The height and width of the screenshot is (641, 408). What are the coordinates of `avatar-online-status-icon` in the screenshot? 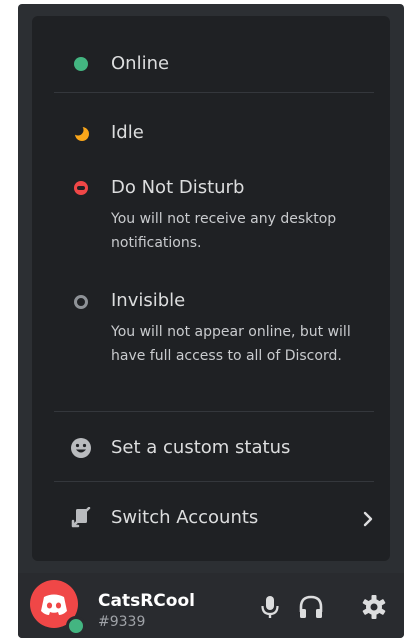 It's located at (76, 626).